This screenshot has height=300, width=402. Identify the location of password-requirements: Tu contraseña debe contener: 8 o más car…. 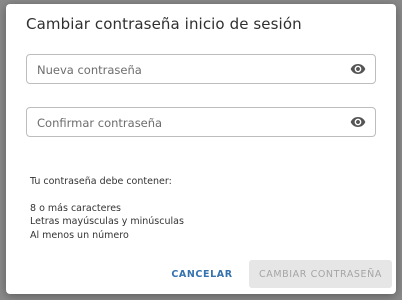
(107, 208).